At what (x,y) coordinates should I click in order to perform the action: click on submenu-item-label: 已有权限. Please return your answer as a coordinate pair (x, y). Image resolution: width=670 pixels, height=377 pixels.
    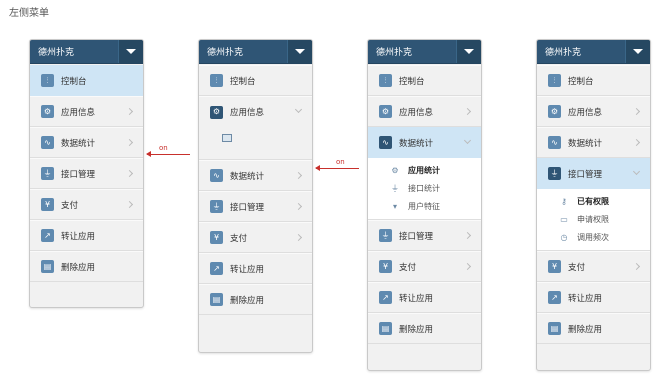
    Looking at the image, I should click on (593, 201).